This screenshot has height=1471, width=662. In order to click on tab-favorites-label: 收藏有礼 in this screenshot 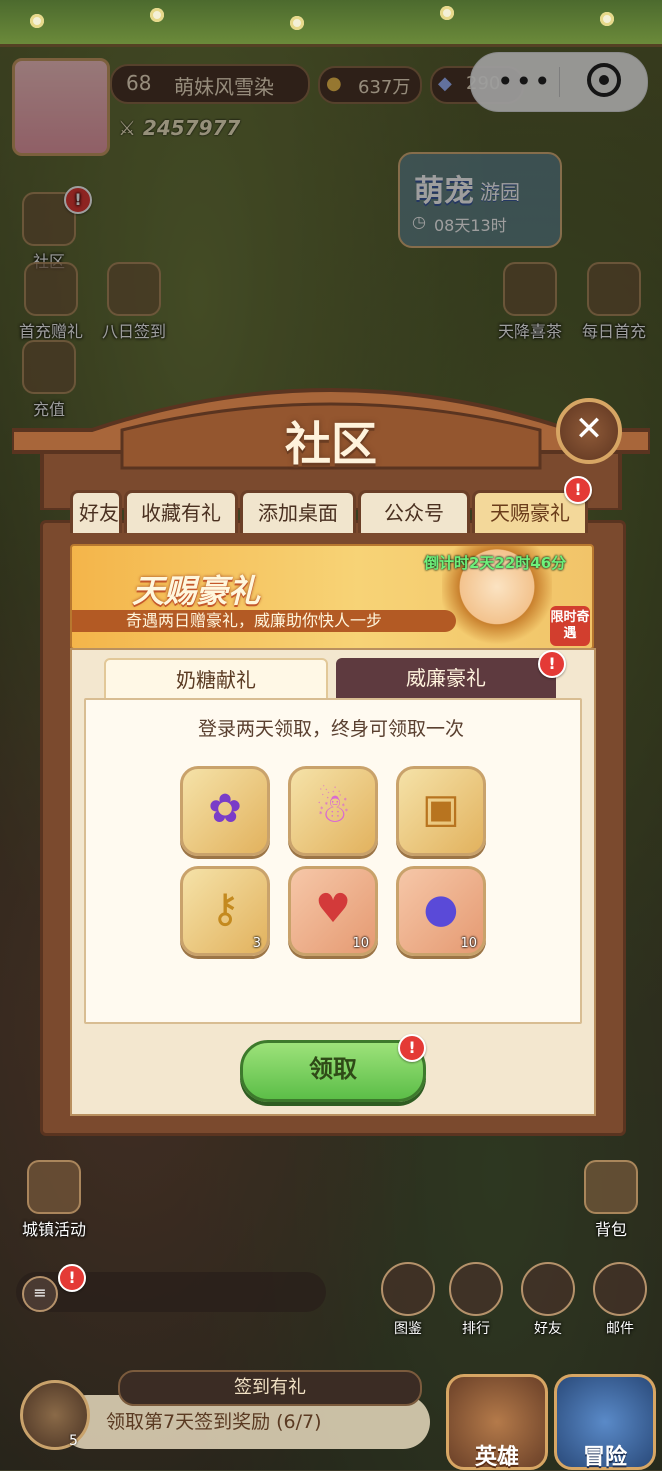, I will do `click(181, 513)`.